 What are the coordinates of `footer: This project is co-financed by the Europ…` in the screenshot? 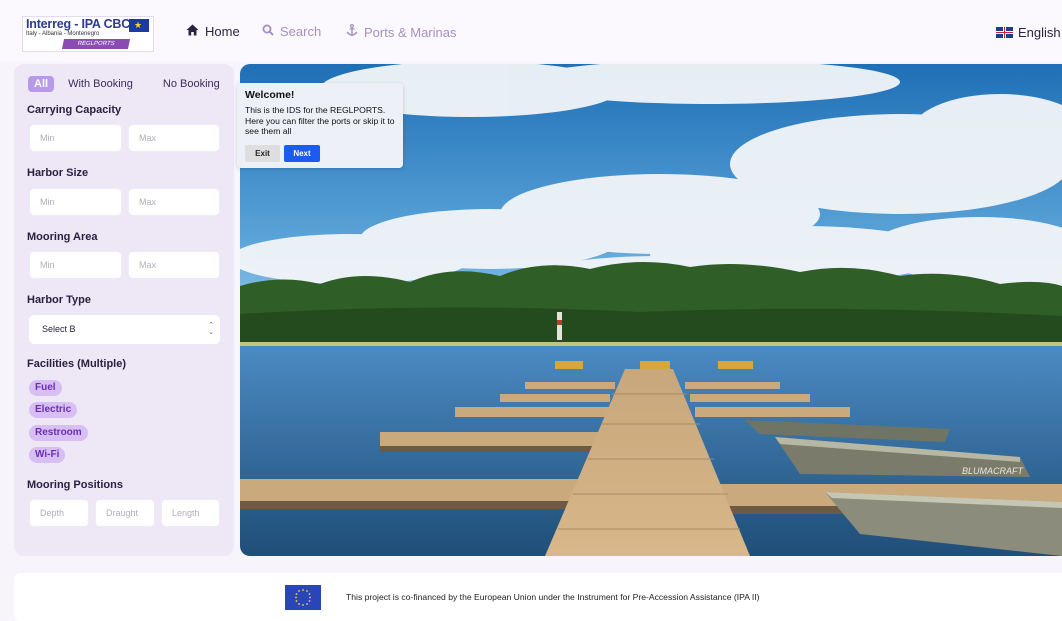 It's located at (538, 597).